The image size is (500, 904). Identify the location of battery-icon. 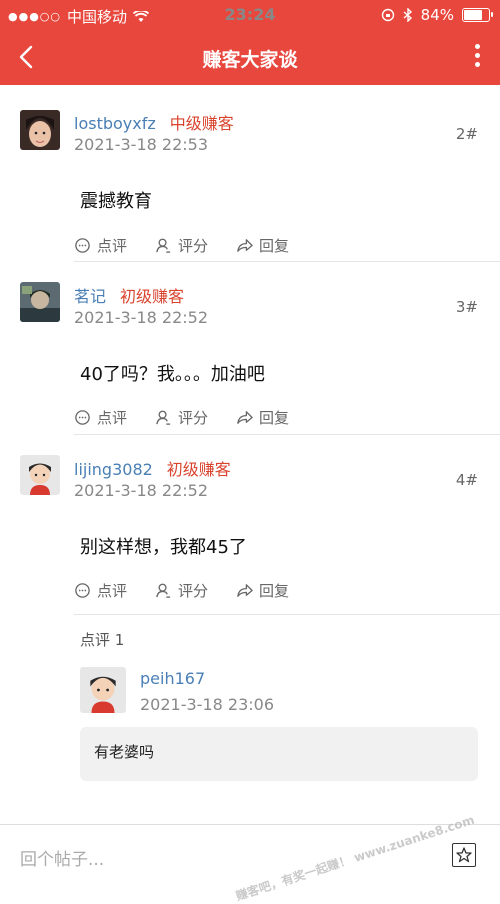
(477, 15).